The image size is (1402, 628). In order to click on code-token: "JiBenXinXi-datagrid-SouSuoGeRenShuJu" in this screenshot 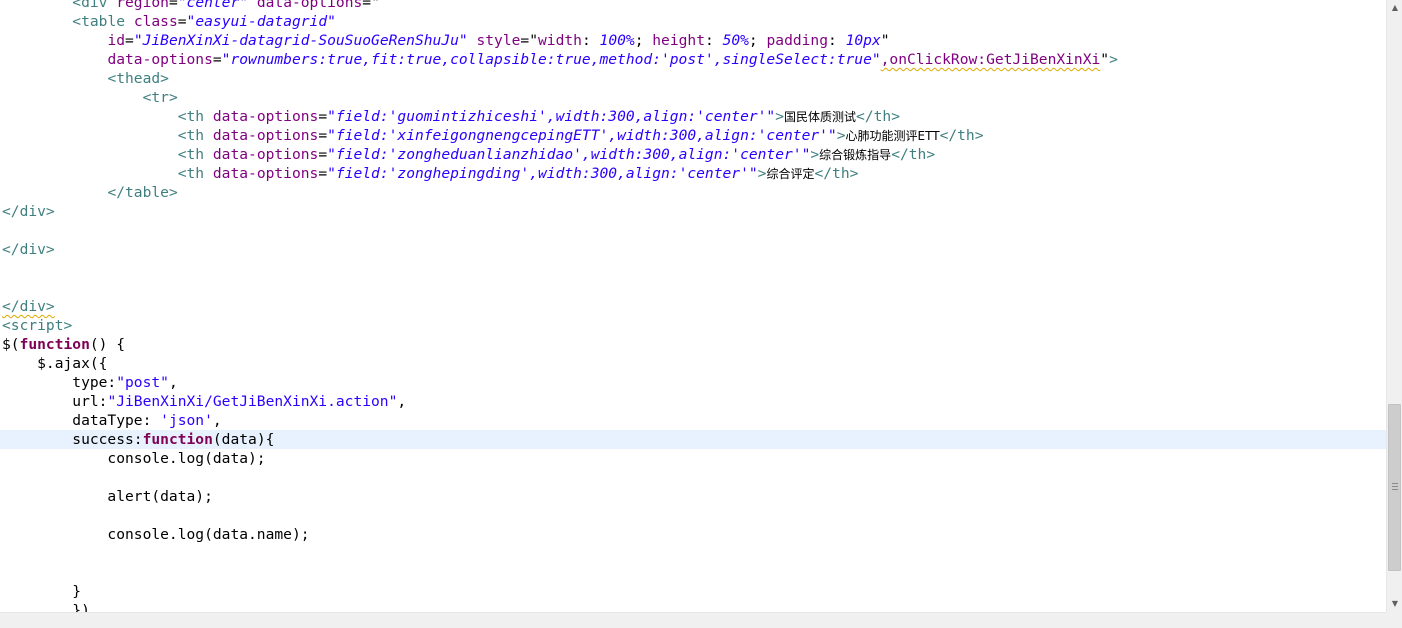, I will do `click(300, 40)`.